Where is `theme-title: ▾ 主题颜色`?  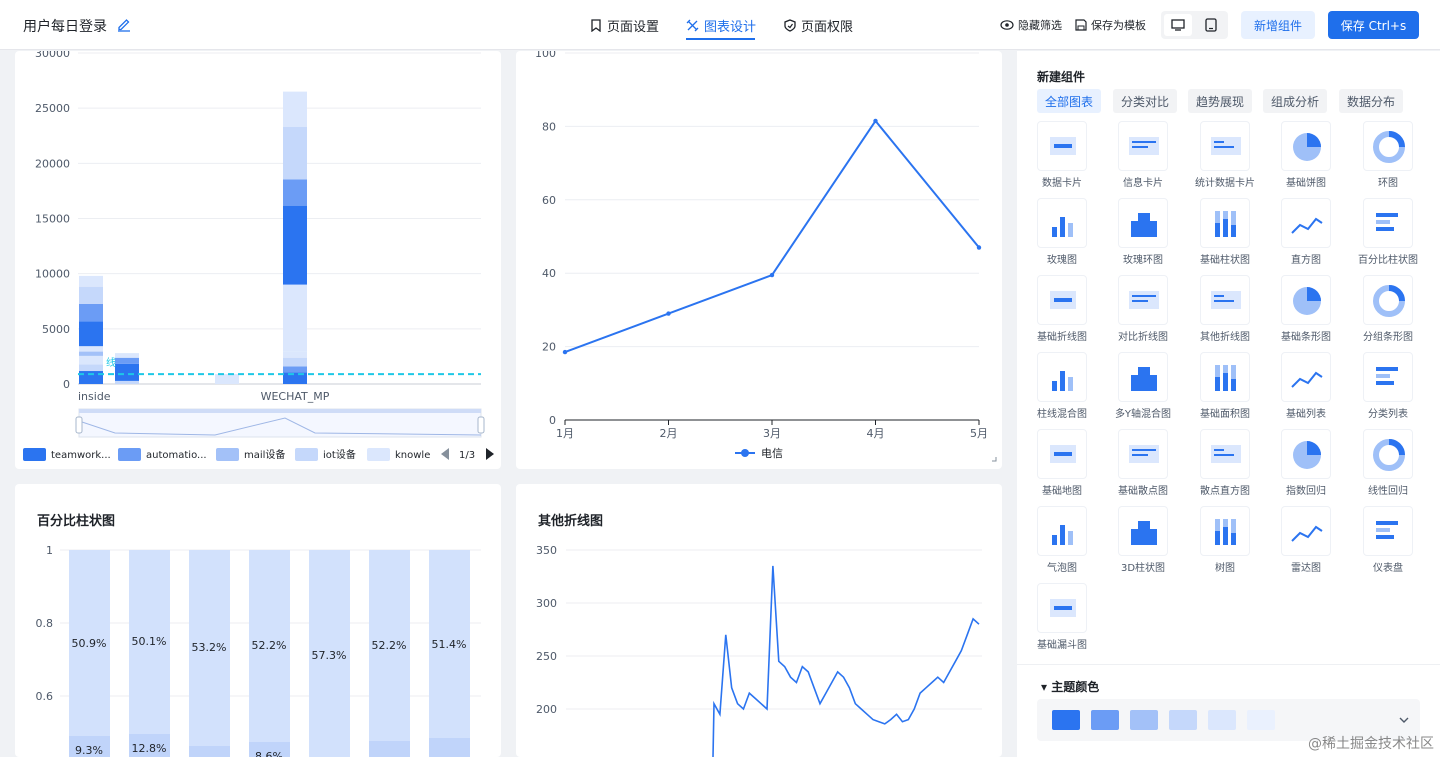 theme-title: ▾ 主题颜色 is located at coordinates (1070, 687).